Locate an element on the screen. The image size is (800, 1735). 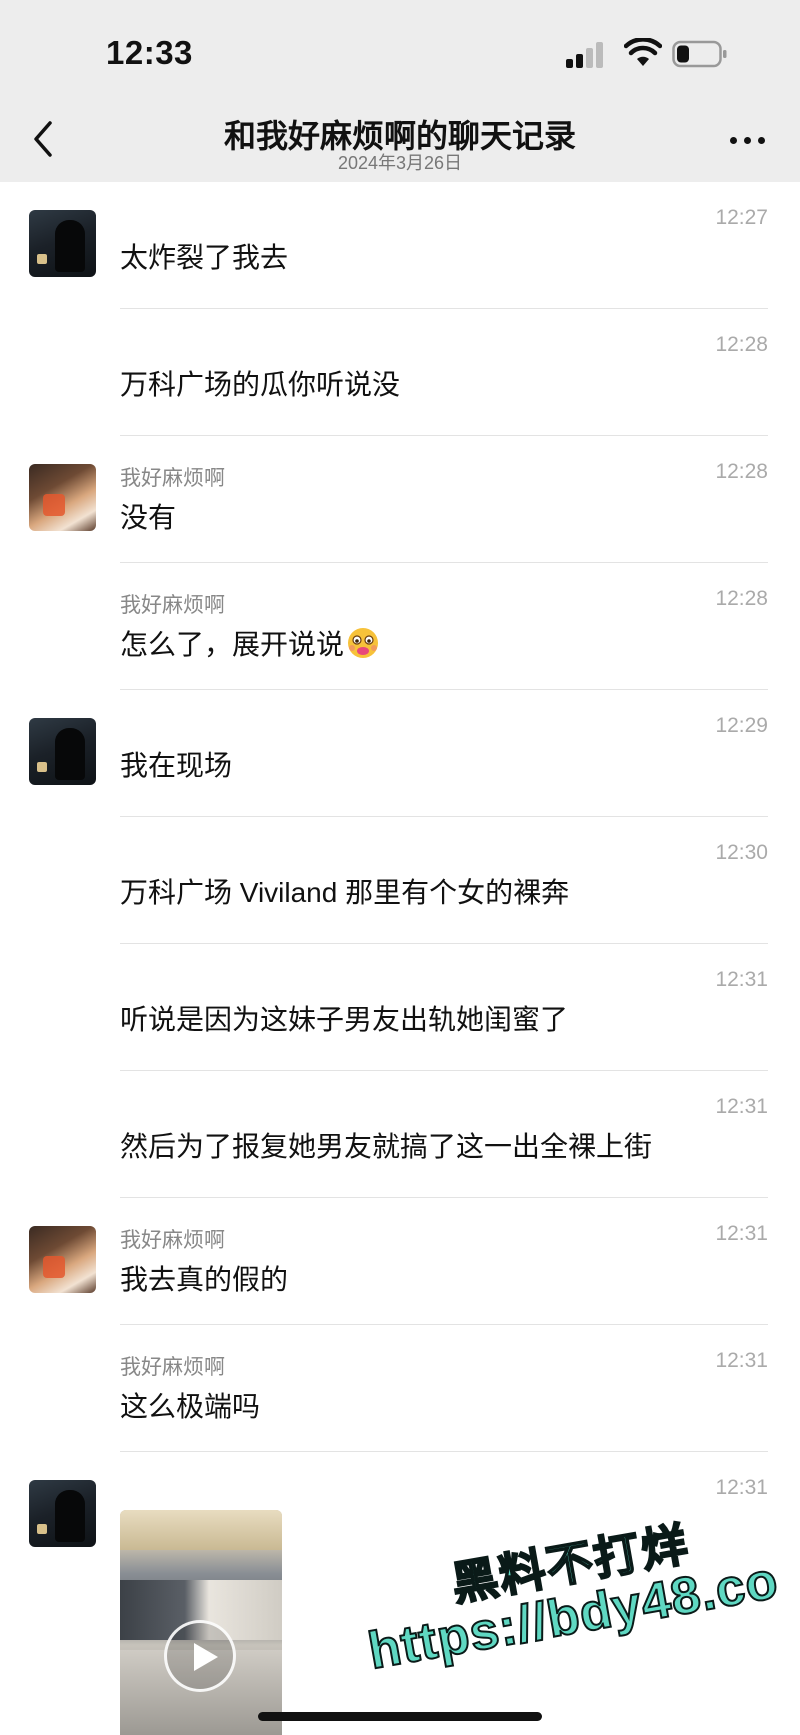
page-date: 2024年3月26日 is located at coordinates (400, 163).